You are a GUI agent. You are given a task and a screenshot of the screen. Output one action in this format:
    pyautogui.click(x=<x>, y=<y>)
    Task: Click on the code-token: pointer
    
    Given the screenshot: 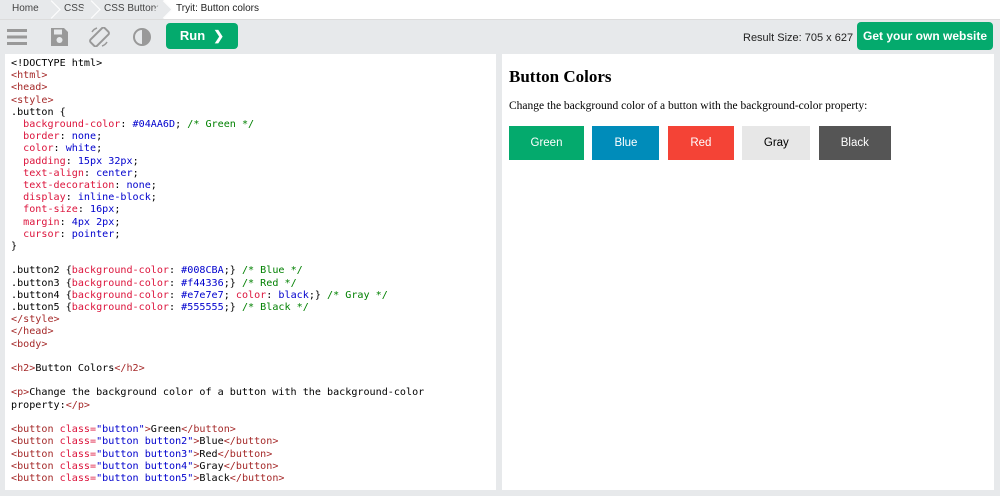 What is the action you would take?
    pyautogui.click(x=93, y=234)
    